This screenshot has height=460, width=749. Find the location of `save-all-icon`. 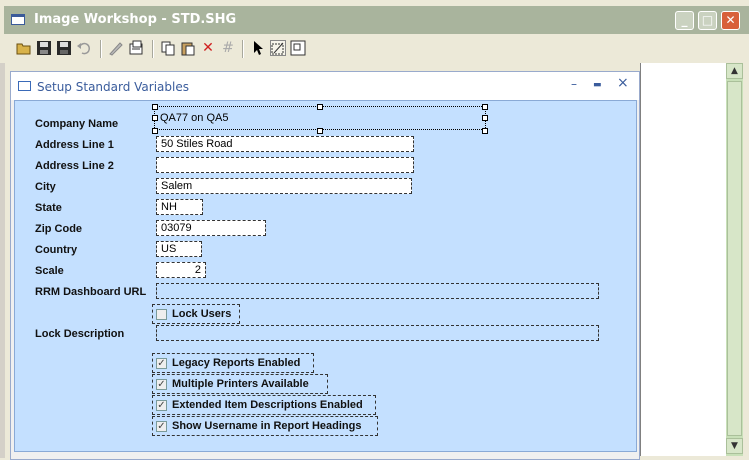

save-all-icon is located at coordinates (64, 48).